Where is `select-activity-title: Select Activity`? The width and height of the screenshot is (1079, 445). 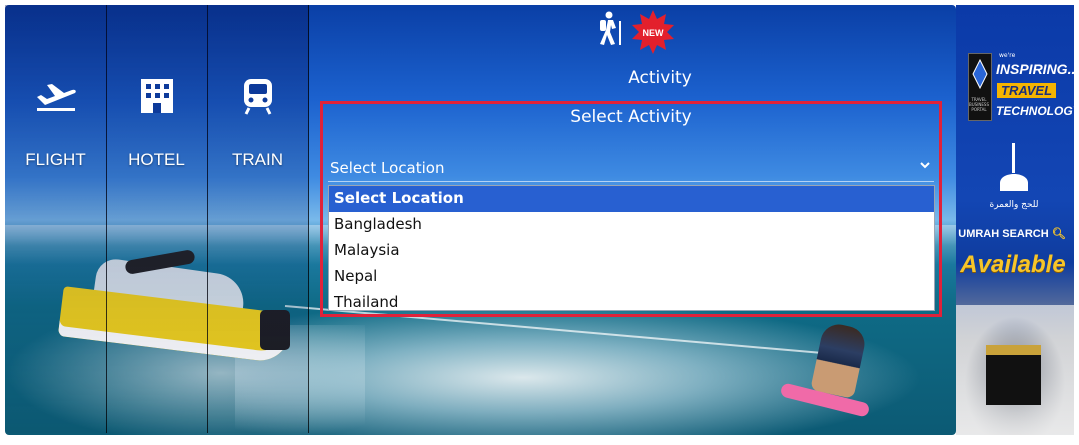
select-activity-title: Select Activity is located at coordinates (631, 117).